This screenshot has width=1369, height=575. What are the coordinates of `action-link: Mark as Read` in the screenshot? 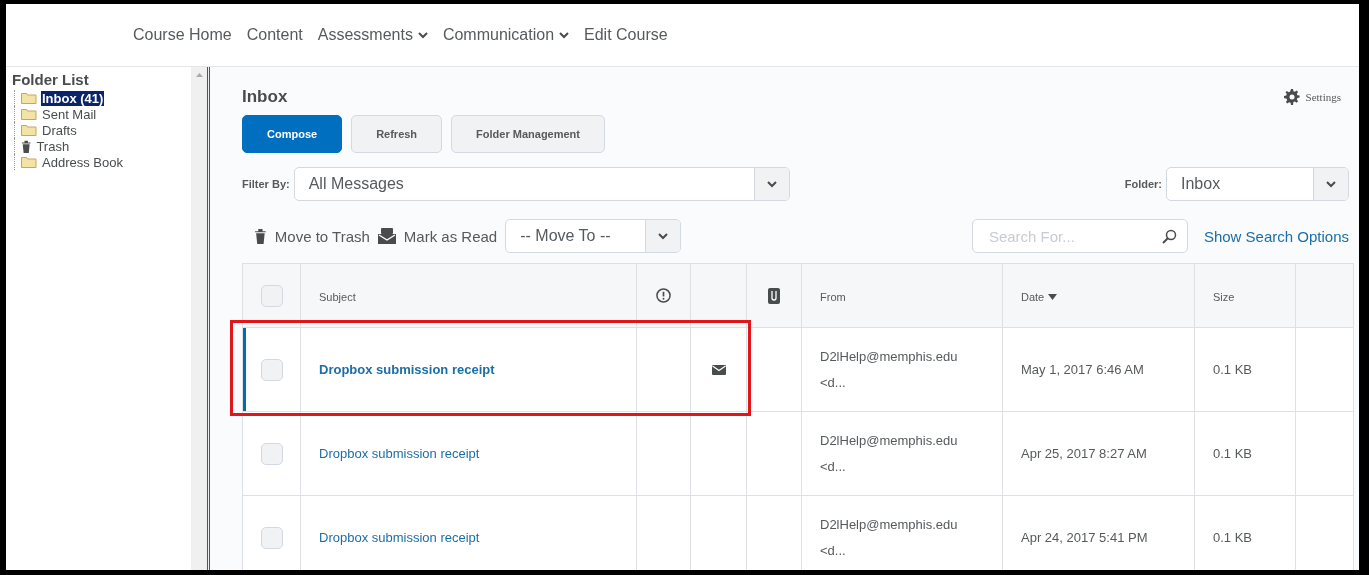 It's located at (437, 236).